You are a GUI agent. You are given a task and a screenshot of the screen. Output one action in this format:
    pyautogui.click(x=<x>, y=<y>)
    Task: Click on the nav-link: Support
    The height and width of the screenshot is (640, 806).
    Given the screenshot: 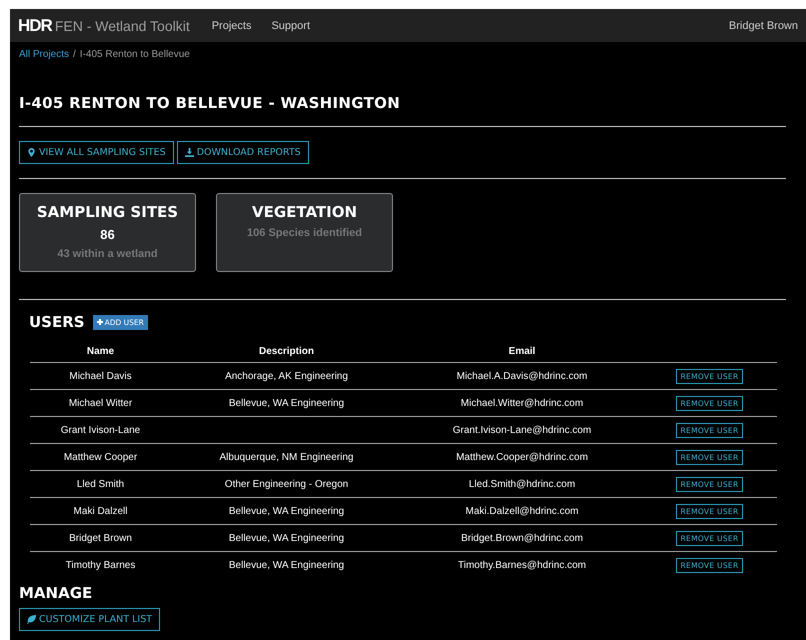 What is the action you would take?
    pyautogui.click(x=290, y=26)
    